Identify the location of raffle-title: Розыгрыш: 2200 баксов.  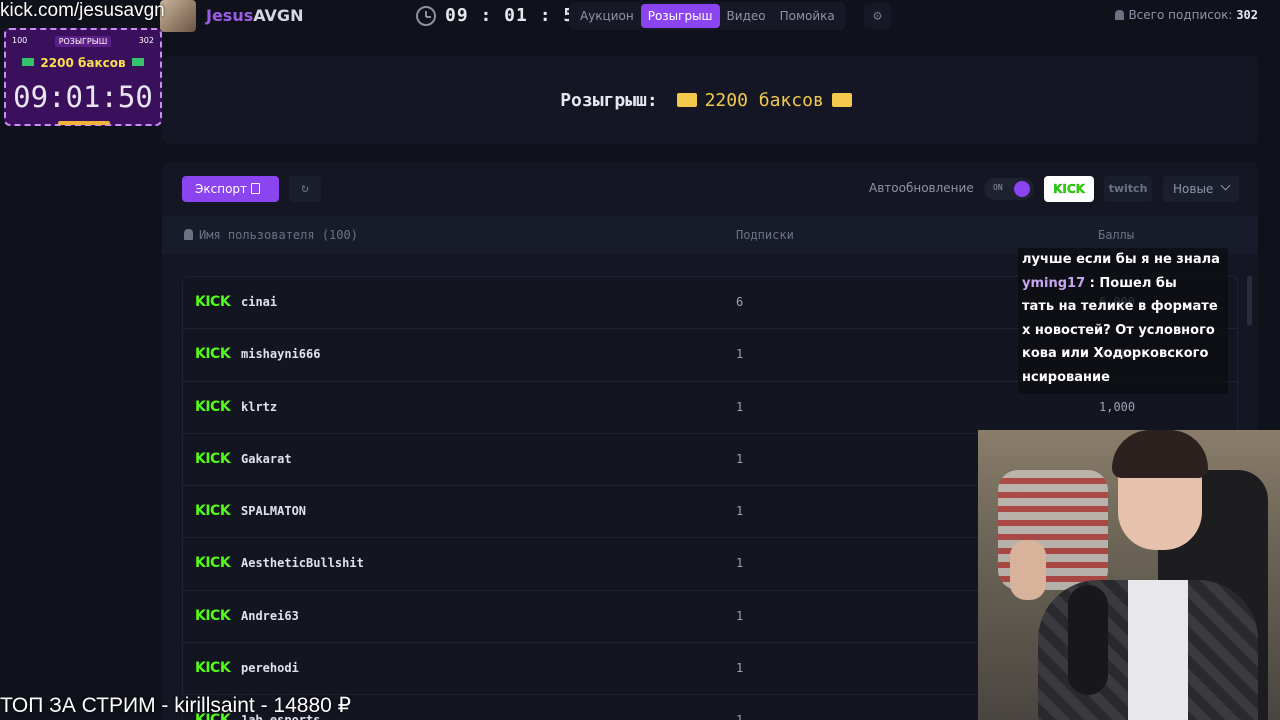
(710, 100).